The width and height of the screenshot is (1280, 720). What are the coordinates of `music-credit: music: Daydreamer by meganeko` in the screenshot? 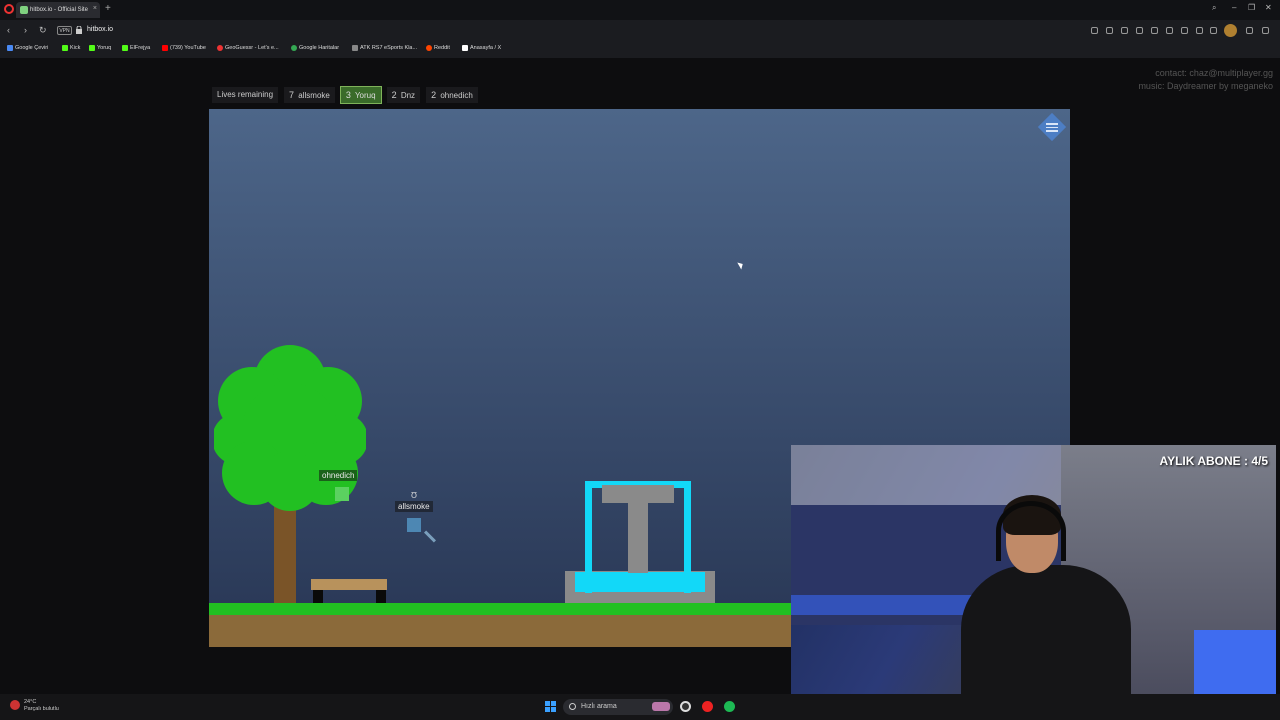 It's located at (1205, 86).